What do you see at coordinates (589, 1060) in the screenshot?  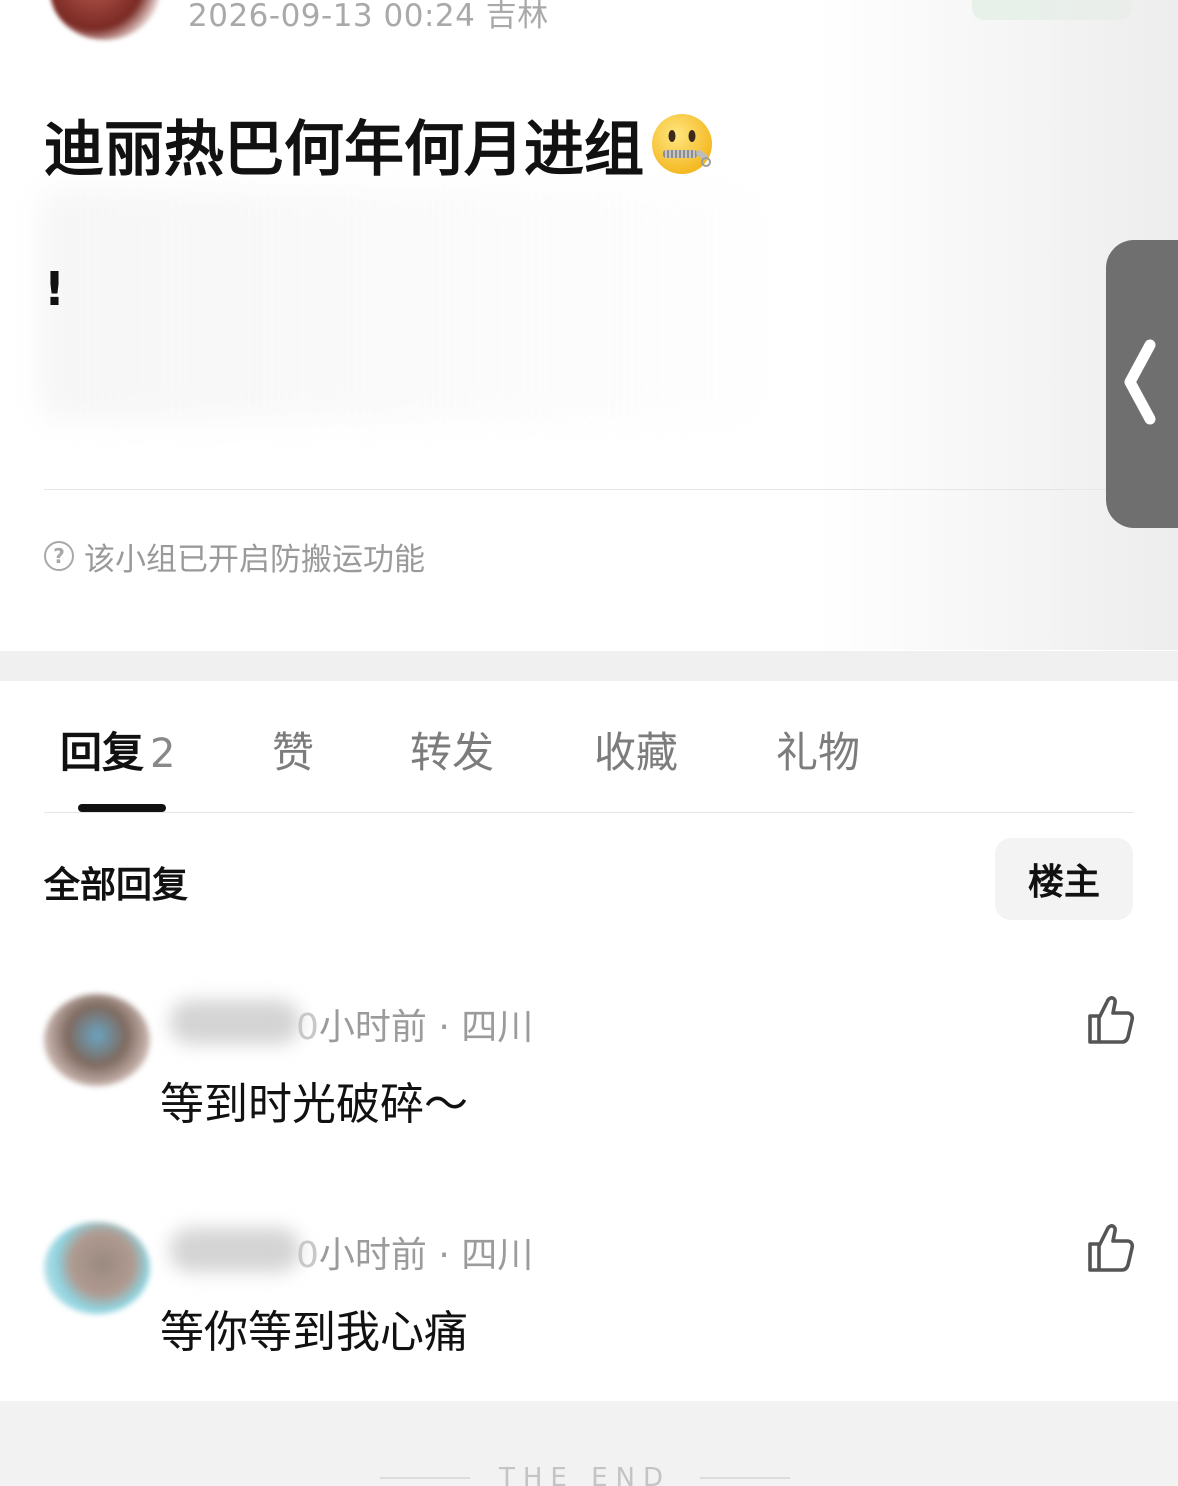 I see `comment-item: 0小时前 · 四川 等到时光破碎～` at bounding box center [589, 1060].